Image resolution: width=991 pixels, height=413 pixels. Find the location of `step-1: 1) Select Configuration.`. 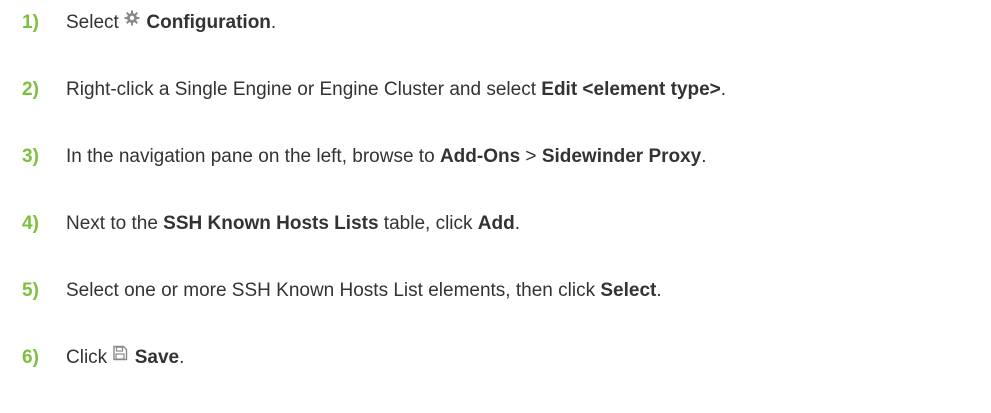

step-1: 1) Select Configuration. is located at coordinates (495, 23).